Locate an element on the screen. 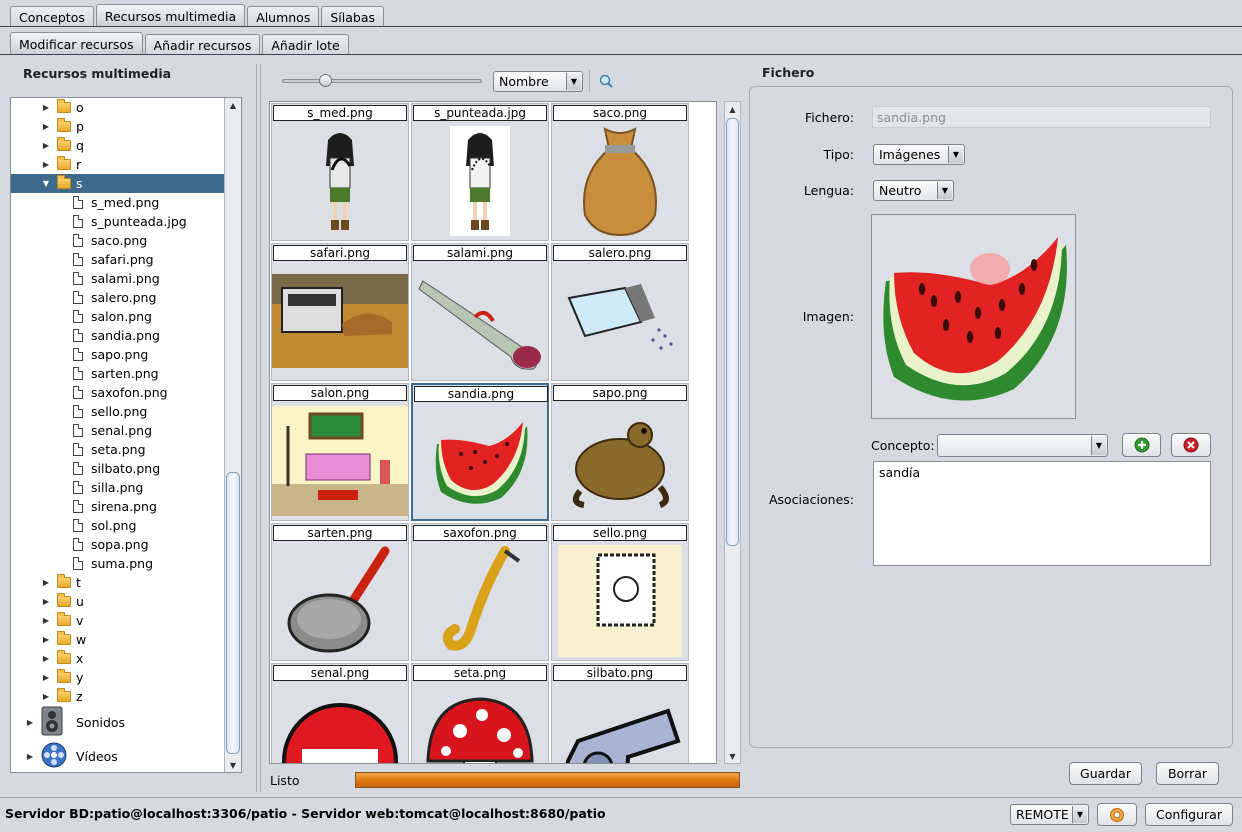 This screenshot has height=832, width=1242. tree-file: sandia.png is located at coordinates (117, 335).